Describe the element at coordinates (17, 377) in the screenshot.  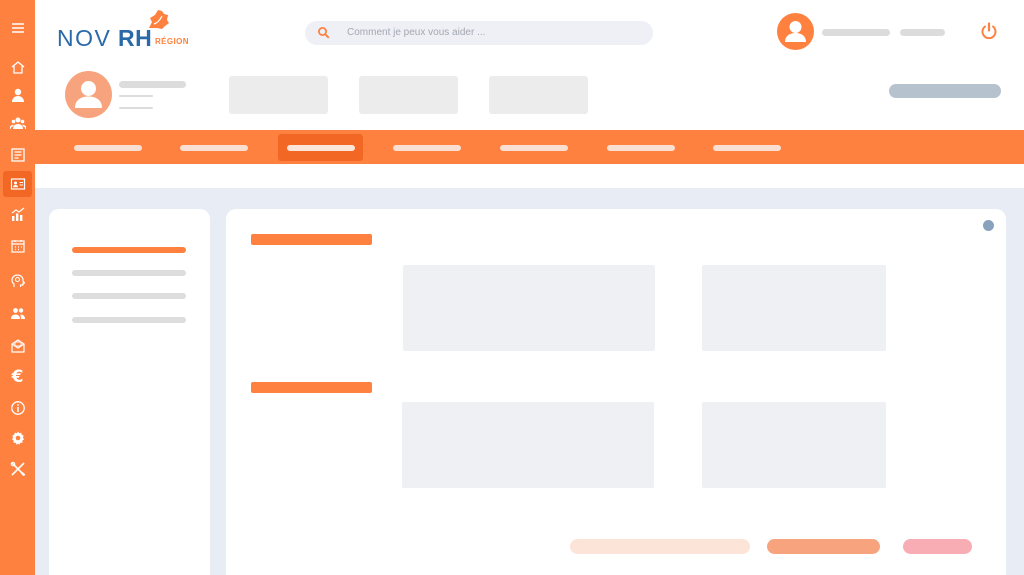
I see `euro-icon: €` at that location.